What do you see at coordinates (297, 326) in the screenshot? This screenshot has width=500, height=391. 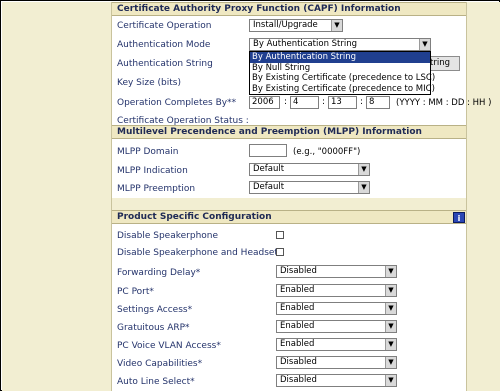 I see `gratuitous-arp-value: Enabled` at bounding box center [297, 326].